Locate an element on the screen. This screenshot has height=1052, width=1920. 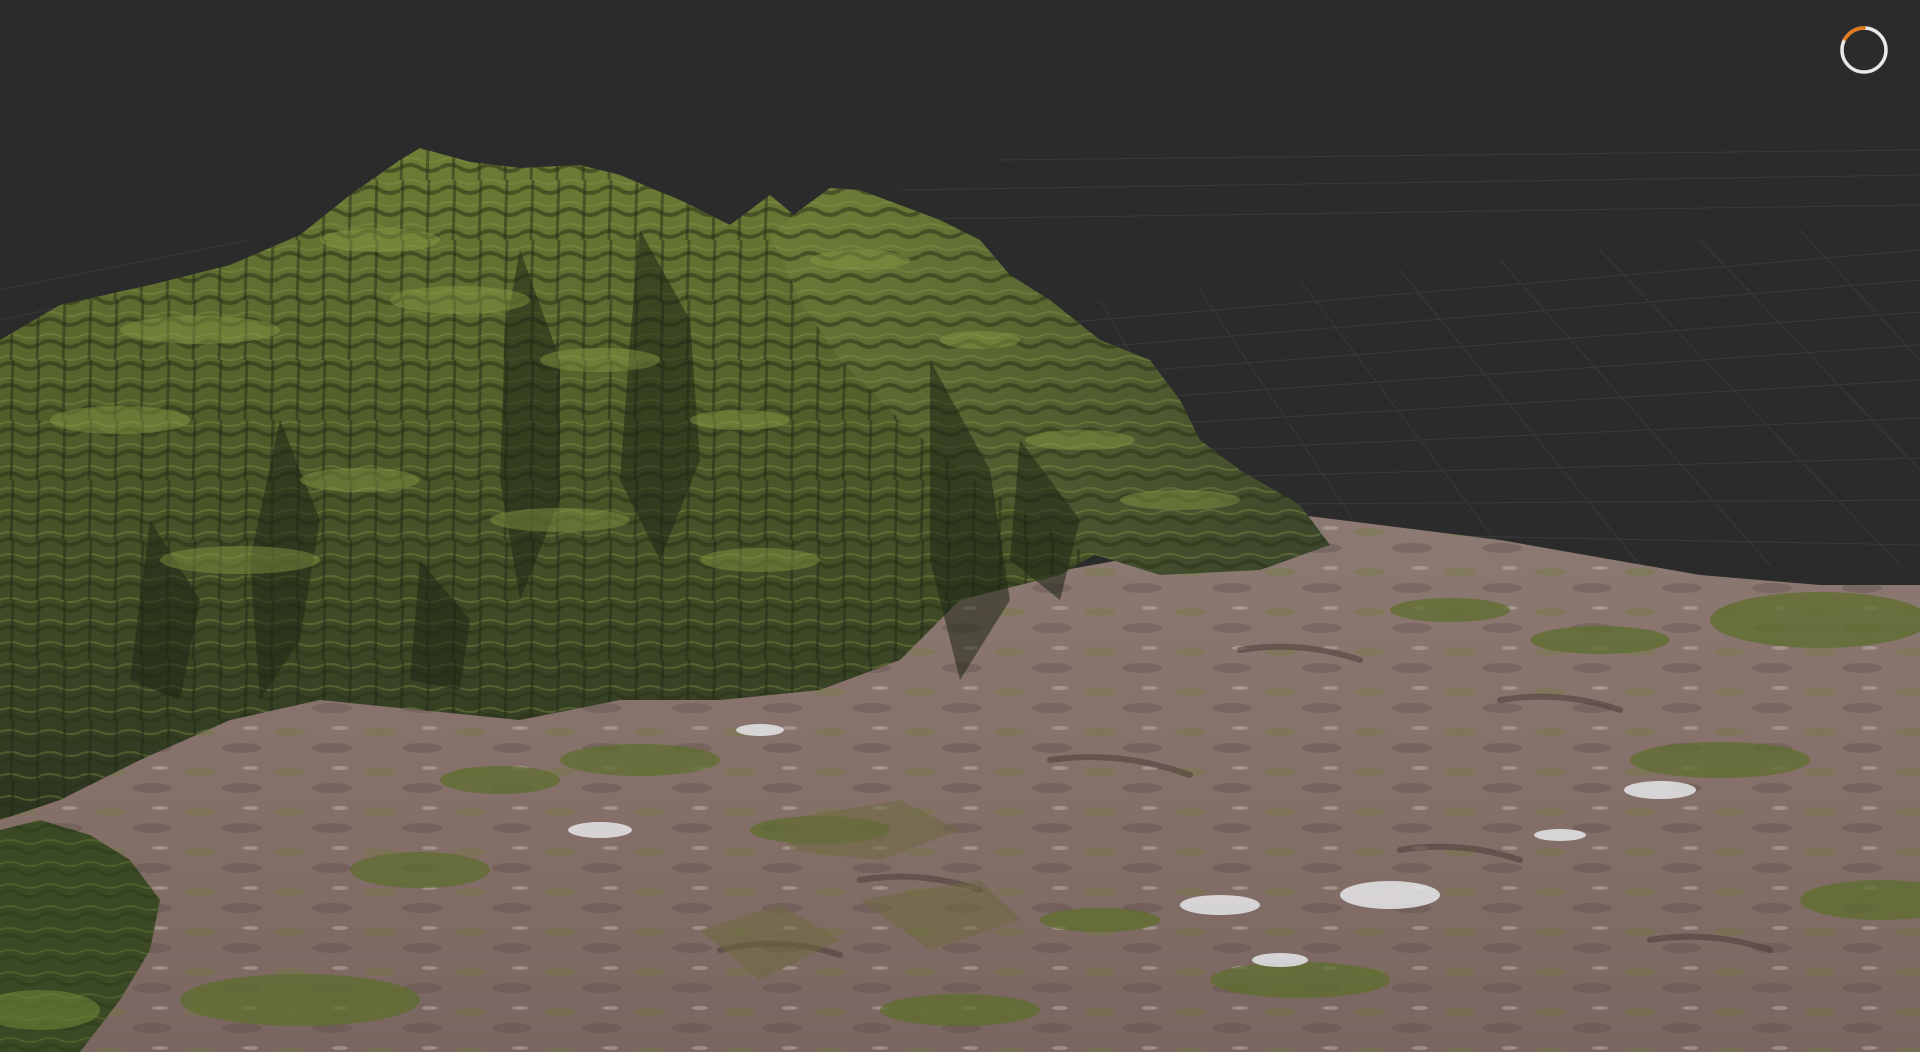
loading-spinner-icon is located at coordinates (1864, 50).